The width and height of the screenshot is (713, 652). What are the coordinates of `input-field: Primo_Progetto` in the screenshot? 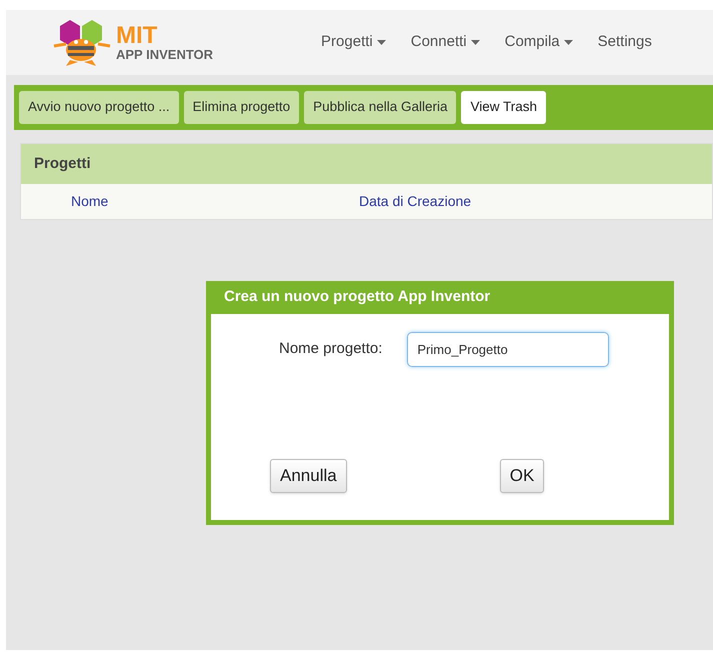 It's located at (508, 349).